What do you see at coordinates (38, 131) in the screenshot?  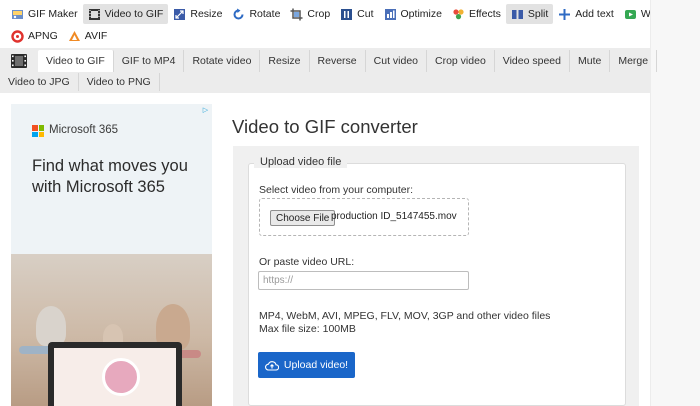 I see `microsoft-logo-icon` at bounding box center [38, 131].